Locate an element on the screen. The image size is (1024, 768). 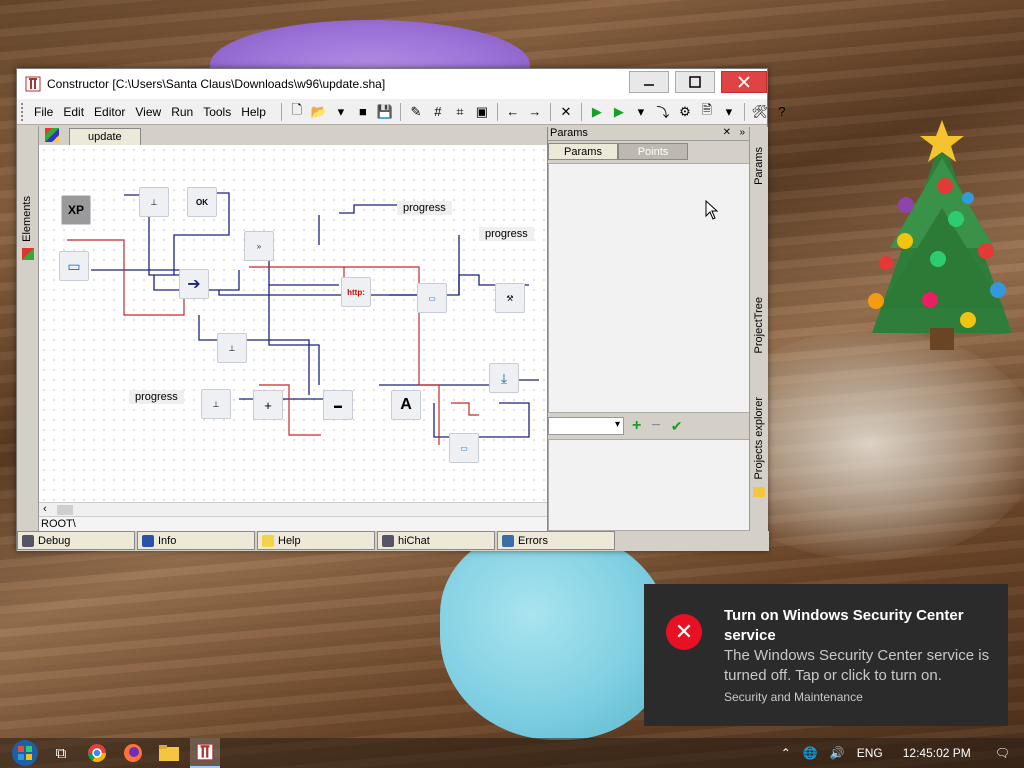
action-center-icon: 🗨 is located at coordinates (1002, 753).